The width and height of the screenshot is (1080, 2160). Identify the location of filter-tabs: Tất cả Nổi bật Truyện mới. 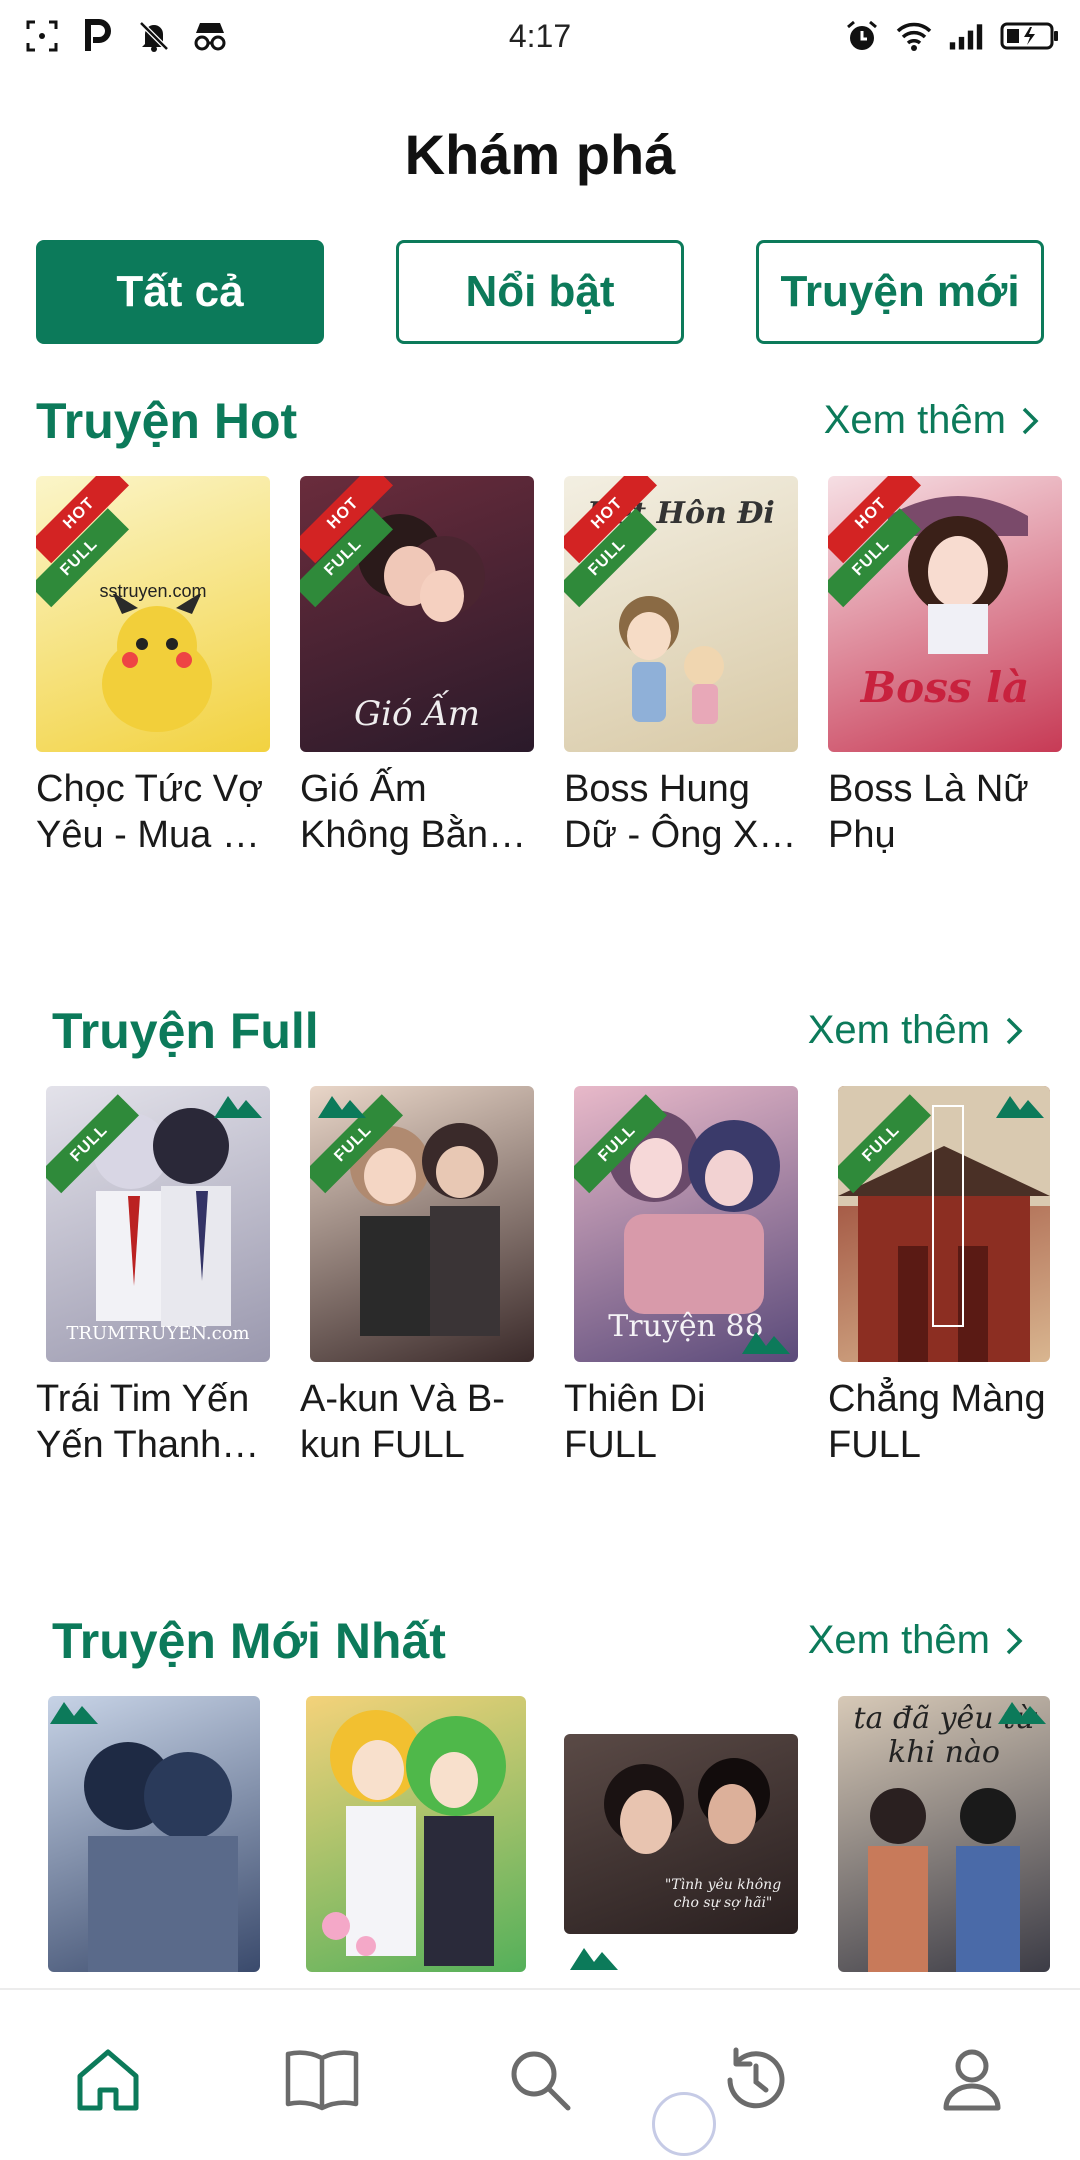
(540, 292).